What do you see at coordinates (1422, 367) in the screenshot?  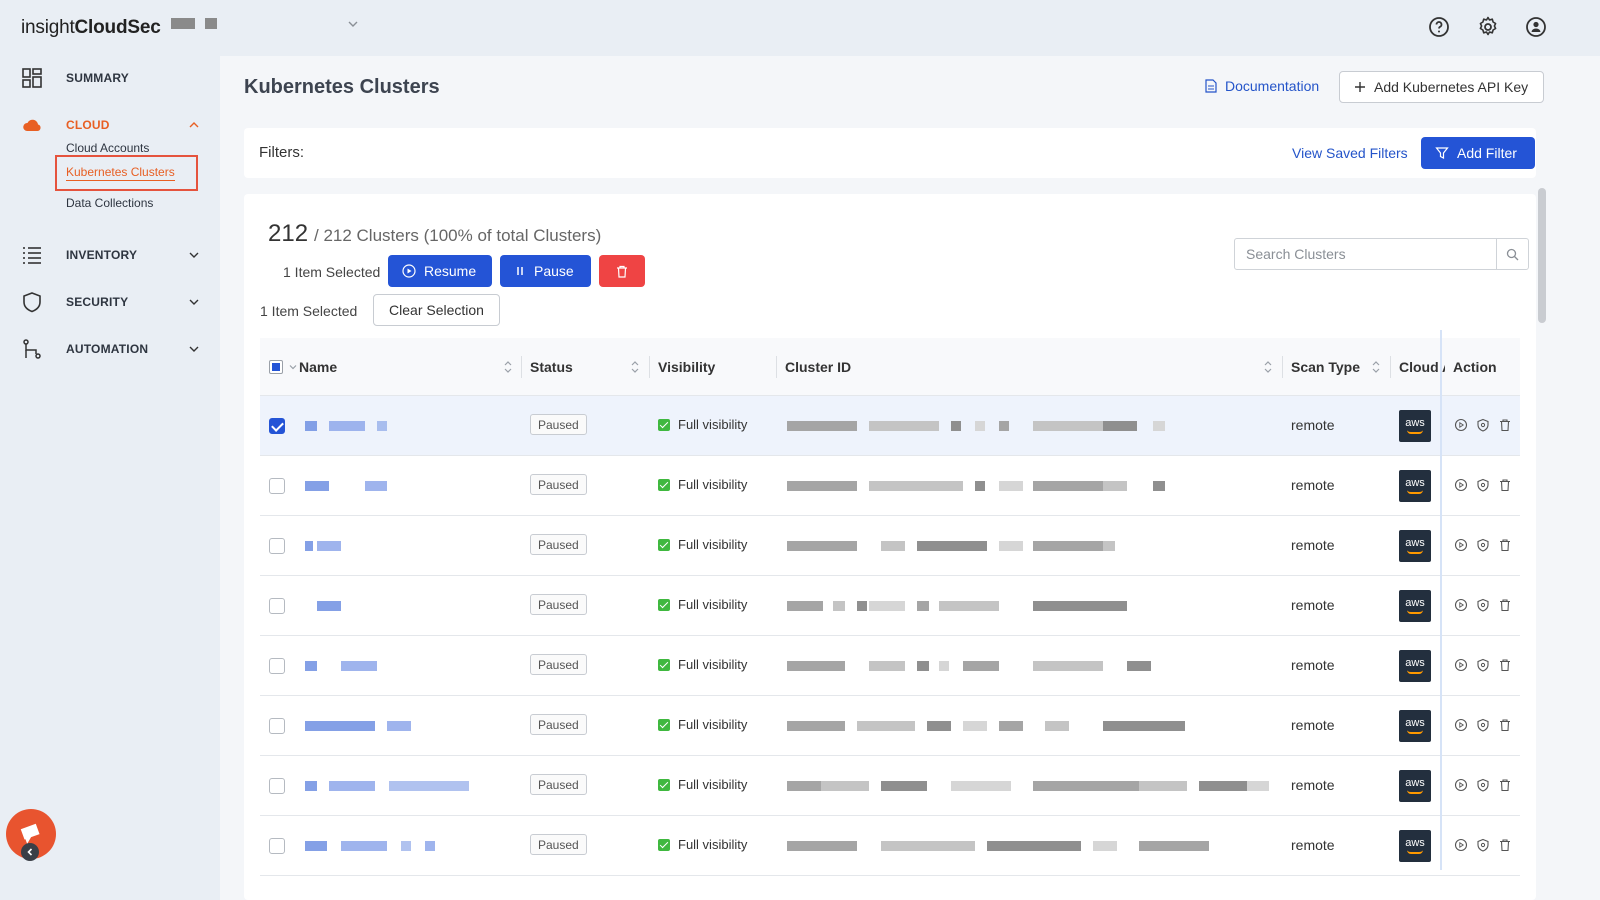 I see `column-header-cloud: Cloud A` at bounding box center [1422, 367].